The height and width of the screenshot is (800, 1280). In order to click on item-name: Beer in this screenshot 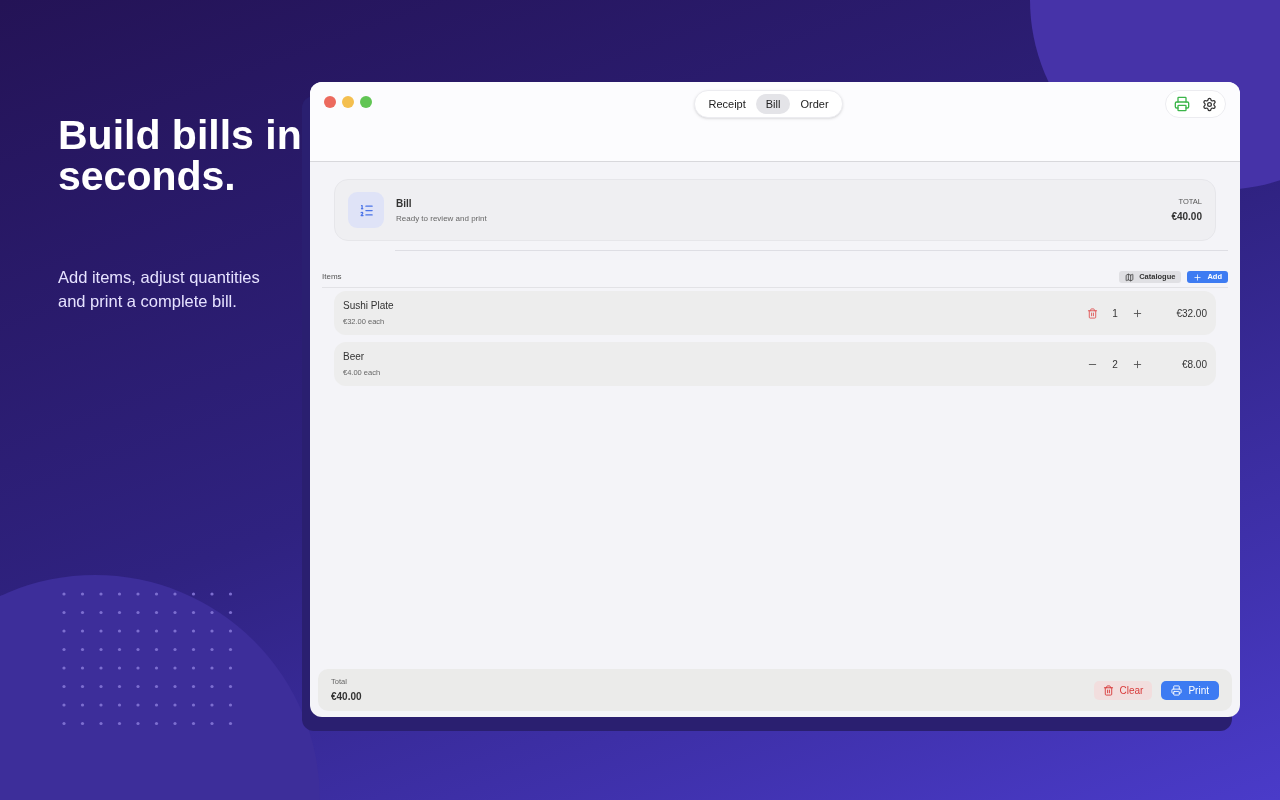, I will do `click(354, 357)`.